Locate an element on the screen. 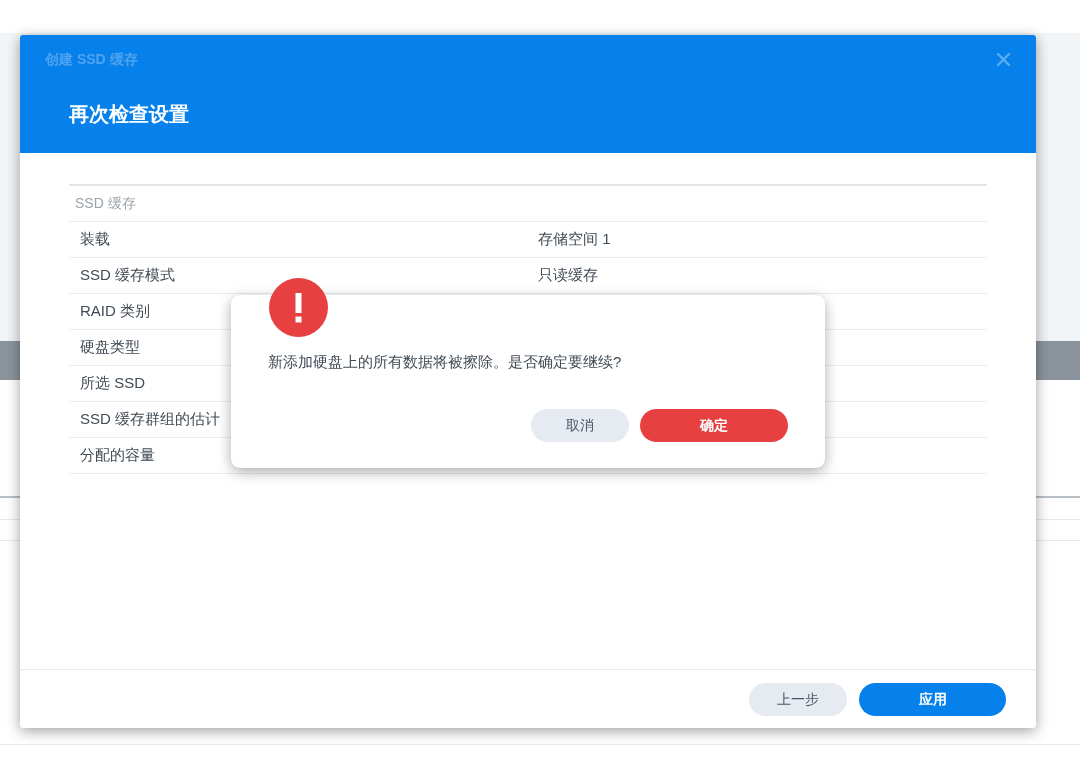  setting-label: RAID 类别 is located at coordinates (115, 311).